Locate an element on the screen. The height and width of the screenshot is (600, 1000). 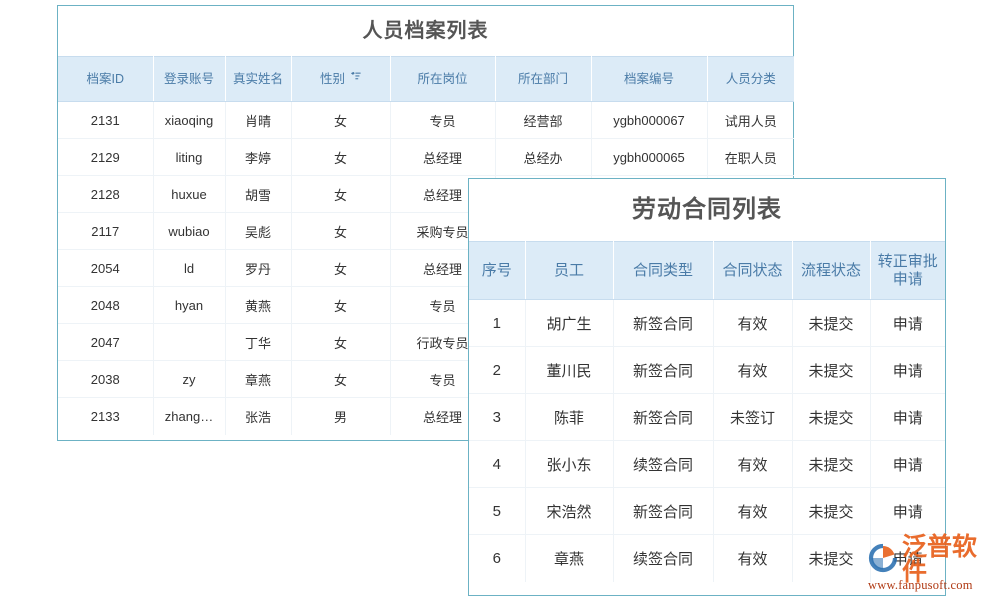
column-header-label: 人员分类 is located at coordinates (750, 78).